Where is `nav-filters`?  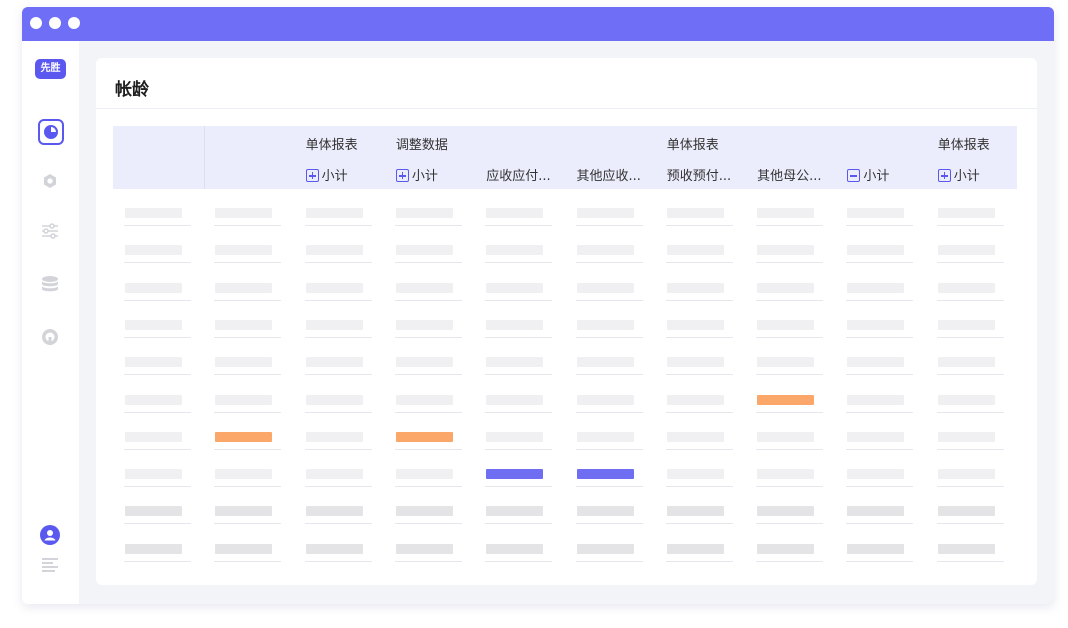
nav-filters is located at coordinates (50, 231).